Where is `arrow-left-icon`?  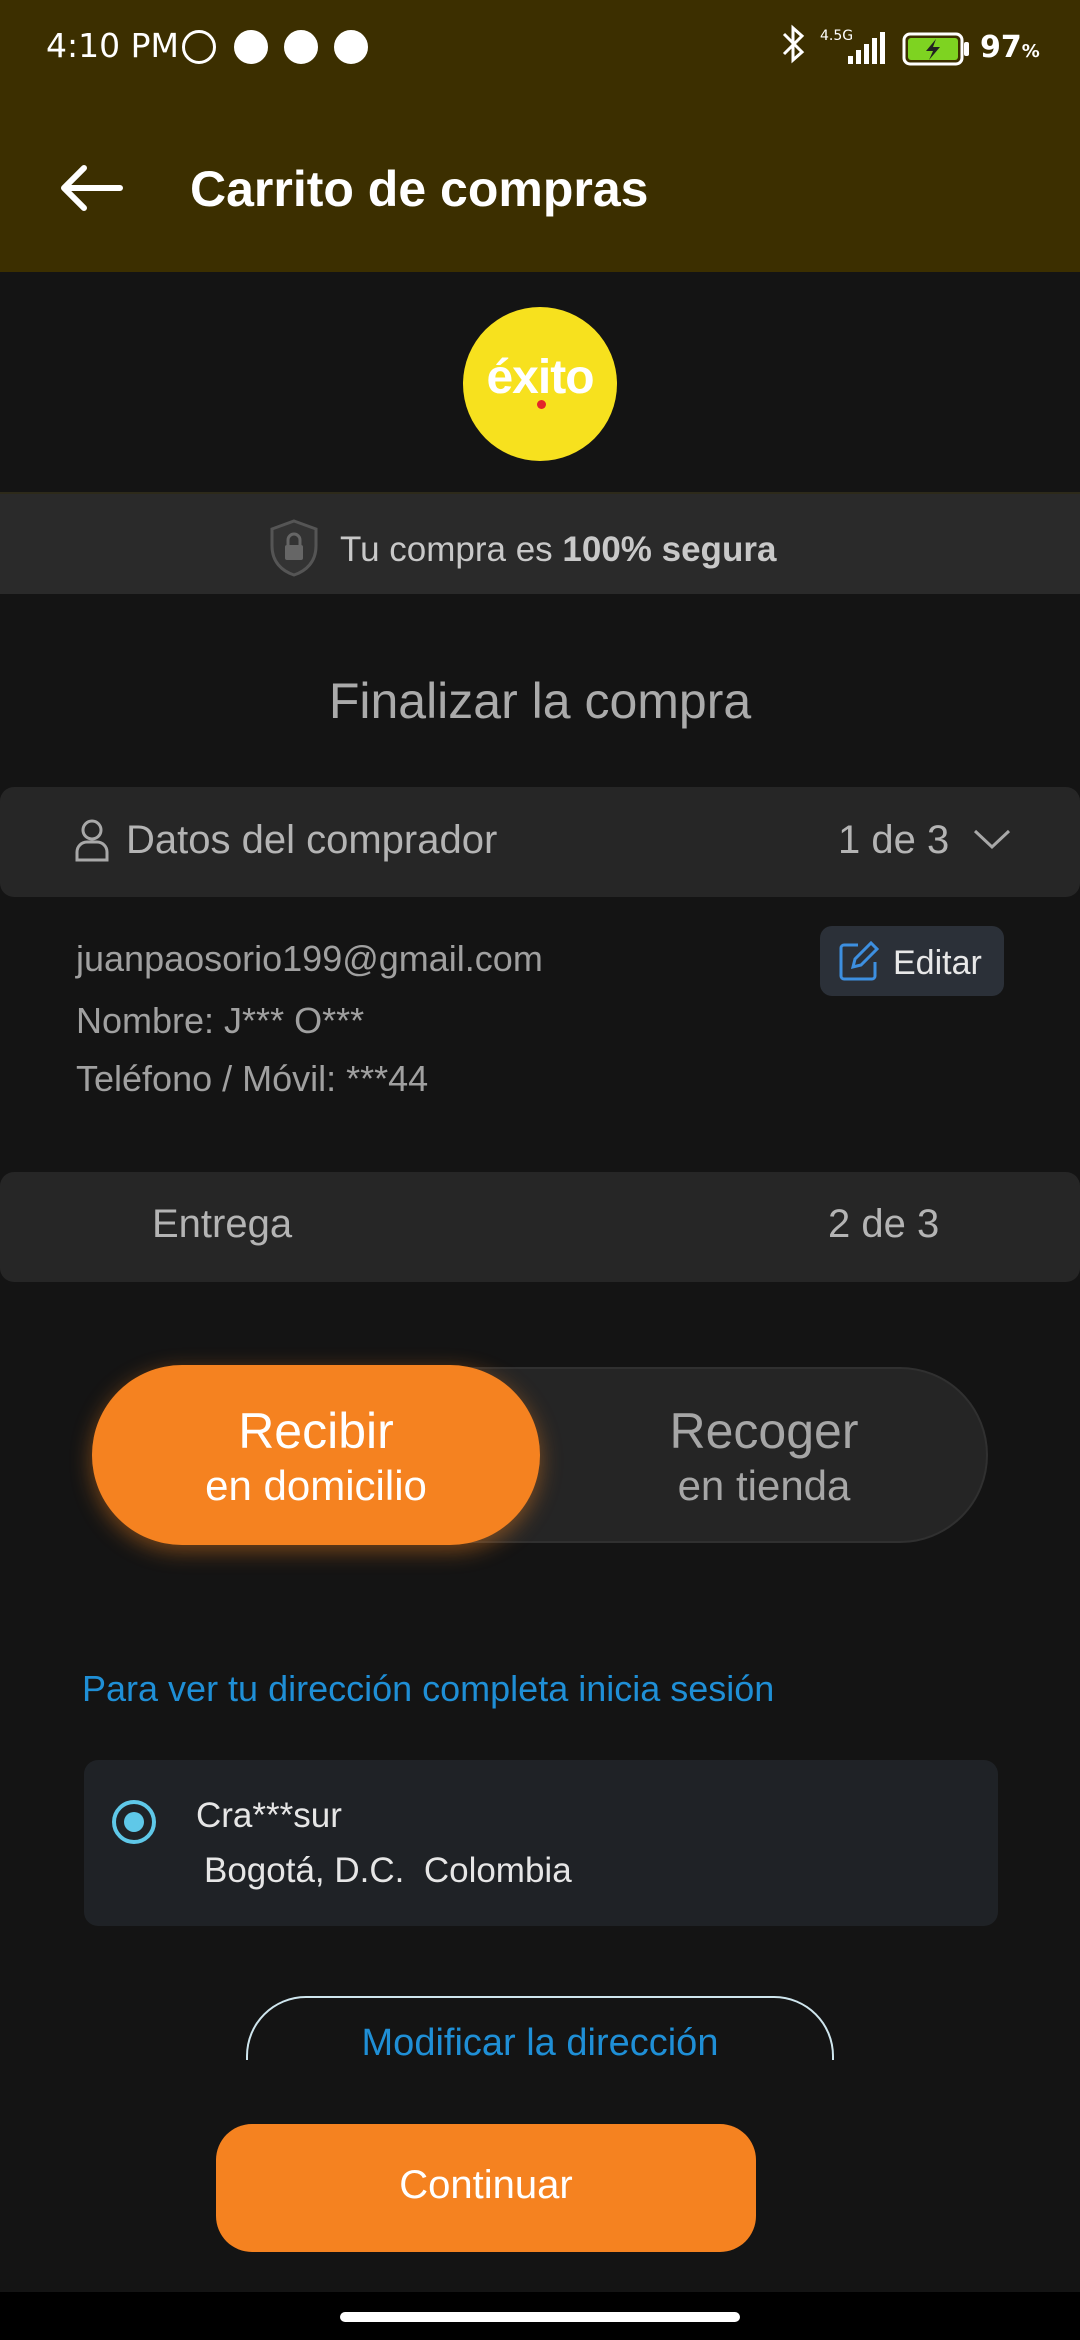
arrow-left-icon is located at coordinates (92, 188).